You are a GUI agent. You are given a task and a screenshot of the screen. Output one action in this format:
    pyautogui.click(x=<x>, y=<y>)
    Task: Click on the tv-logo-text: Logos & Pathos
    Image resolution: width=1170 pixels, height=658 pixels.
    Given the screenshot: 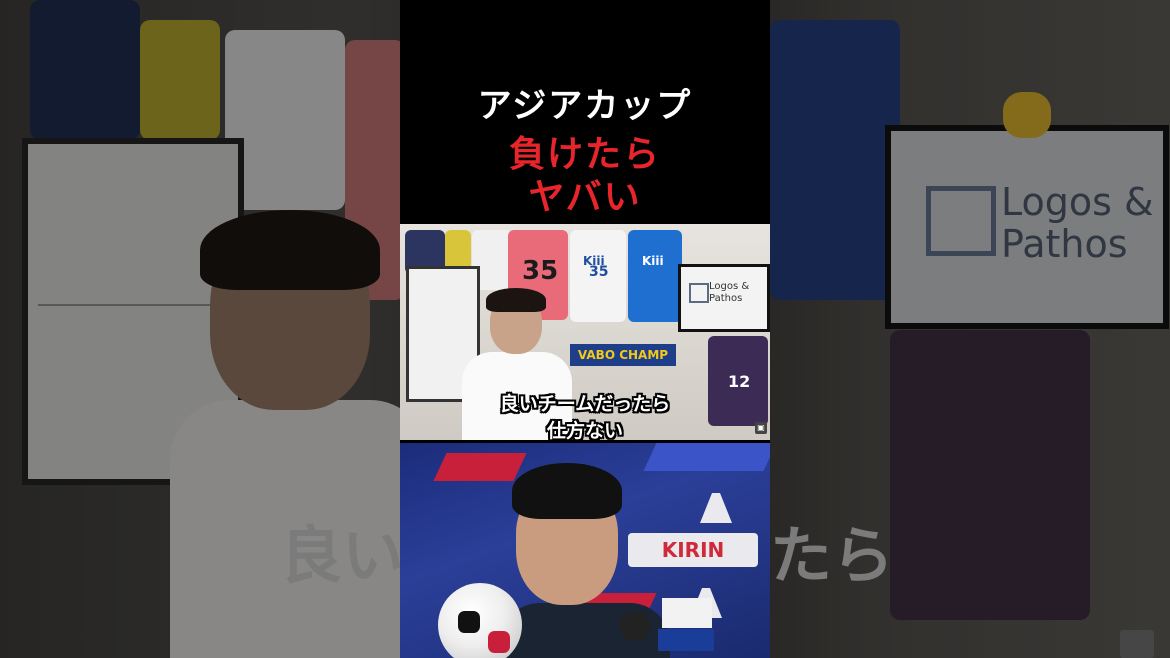 What is the action you would take?
    pyautogui.click(x=729, y=292)
    